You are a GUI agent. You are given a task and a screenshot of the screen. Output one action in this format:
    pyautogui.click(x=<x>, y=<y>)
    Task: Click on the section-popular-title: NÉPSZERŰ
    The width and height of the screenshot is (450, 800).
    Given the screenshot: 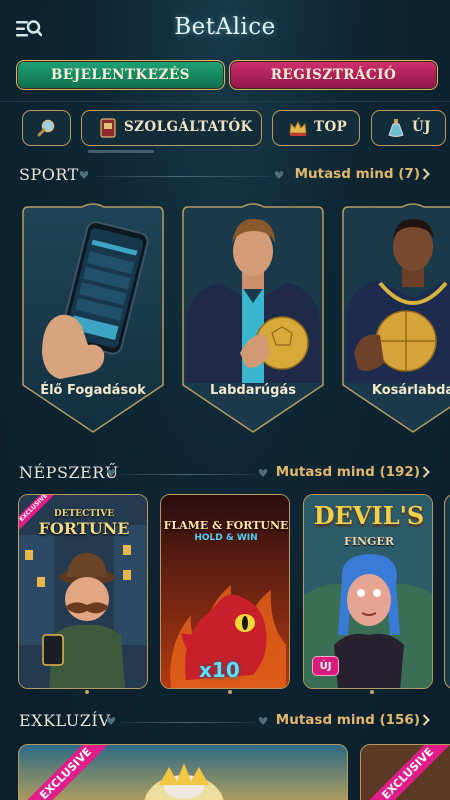 What is the action you would take?
    pyautogui.click(x=69, y=472)
    